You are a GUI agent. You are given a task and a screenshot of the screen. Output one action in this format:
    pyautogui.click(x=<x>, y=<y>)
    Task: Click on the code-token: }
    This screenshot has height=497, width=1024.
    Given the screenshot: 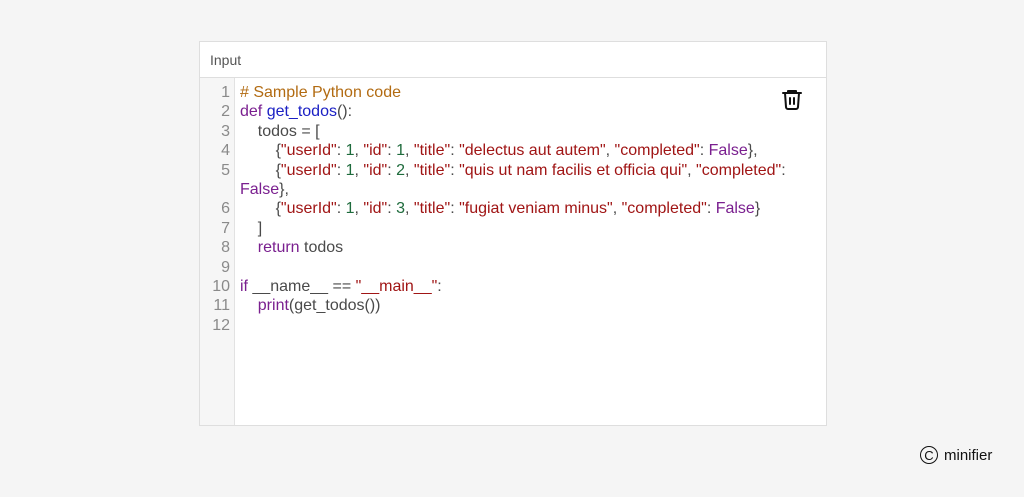 What is the action you would take?
    pyautogui.click(x=757, y=209)
    